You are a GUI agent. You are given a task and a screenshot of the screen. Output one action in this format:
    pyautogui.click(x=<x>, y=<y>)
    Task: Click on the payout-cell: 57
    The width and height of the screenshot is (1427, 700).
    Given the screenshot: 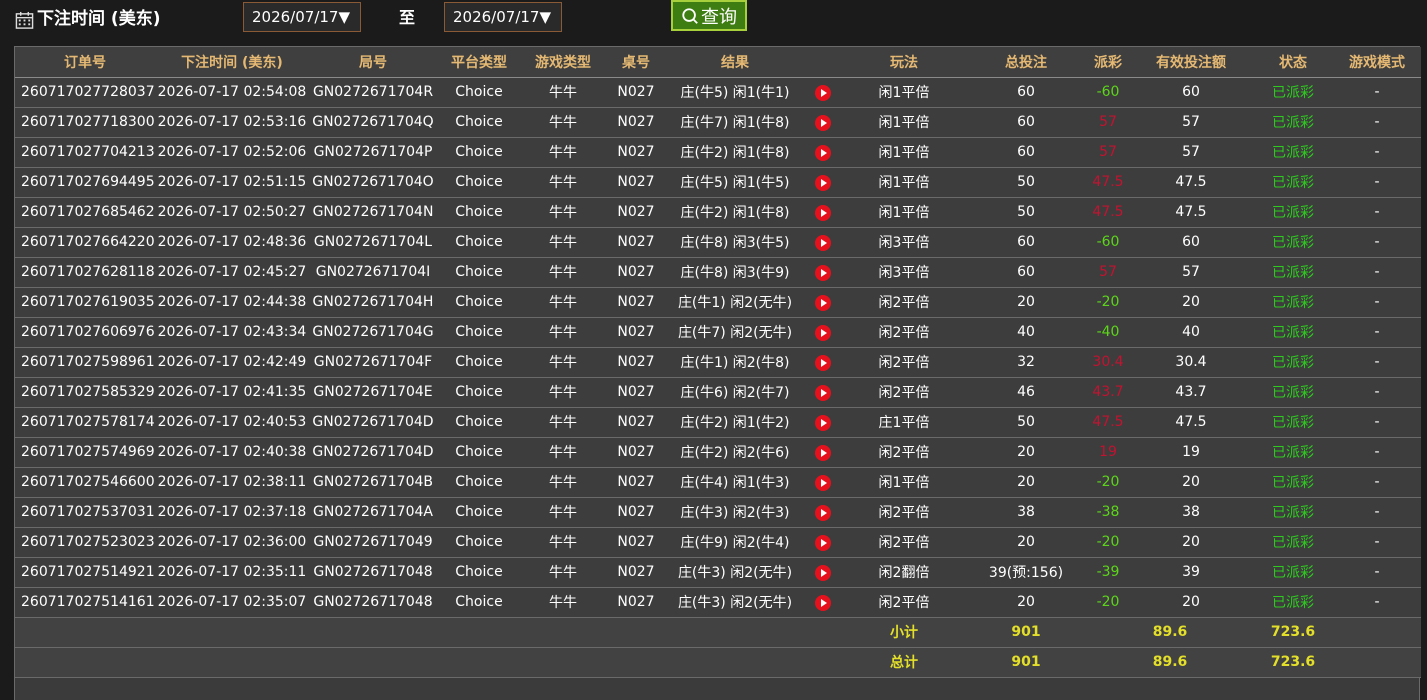 What is the action you would take?
    pyautogui.click(x=1108, y=152)
    